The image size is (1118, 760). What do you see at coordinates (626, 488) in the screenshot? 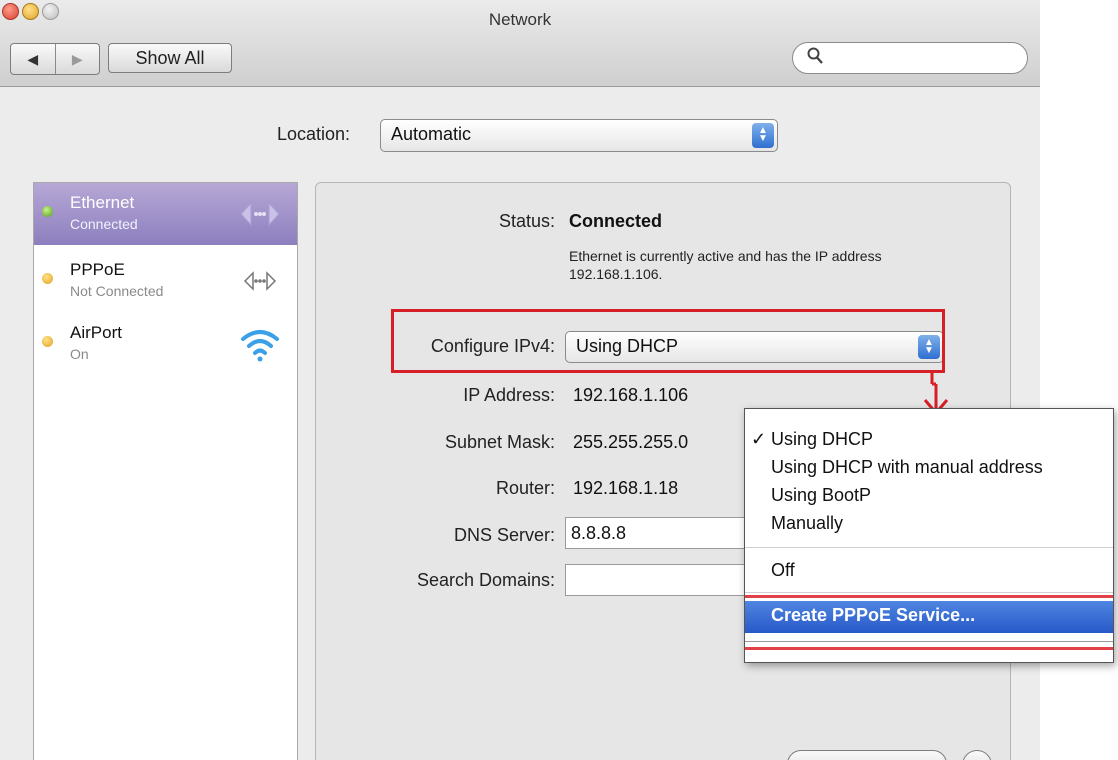
I see `router-value: 192.168.1.18` at bounding box center [626, 488].